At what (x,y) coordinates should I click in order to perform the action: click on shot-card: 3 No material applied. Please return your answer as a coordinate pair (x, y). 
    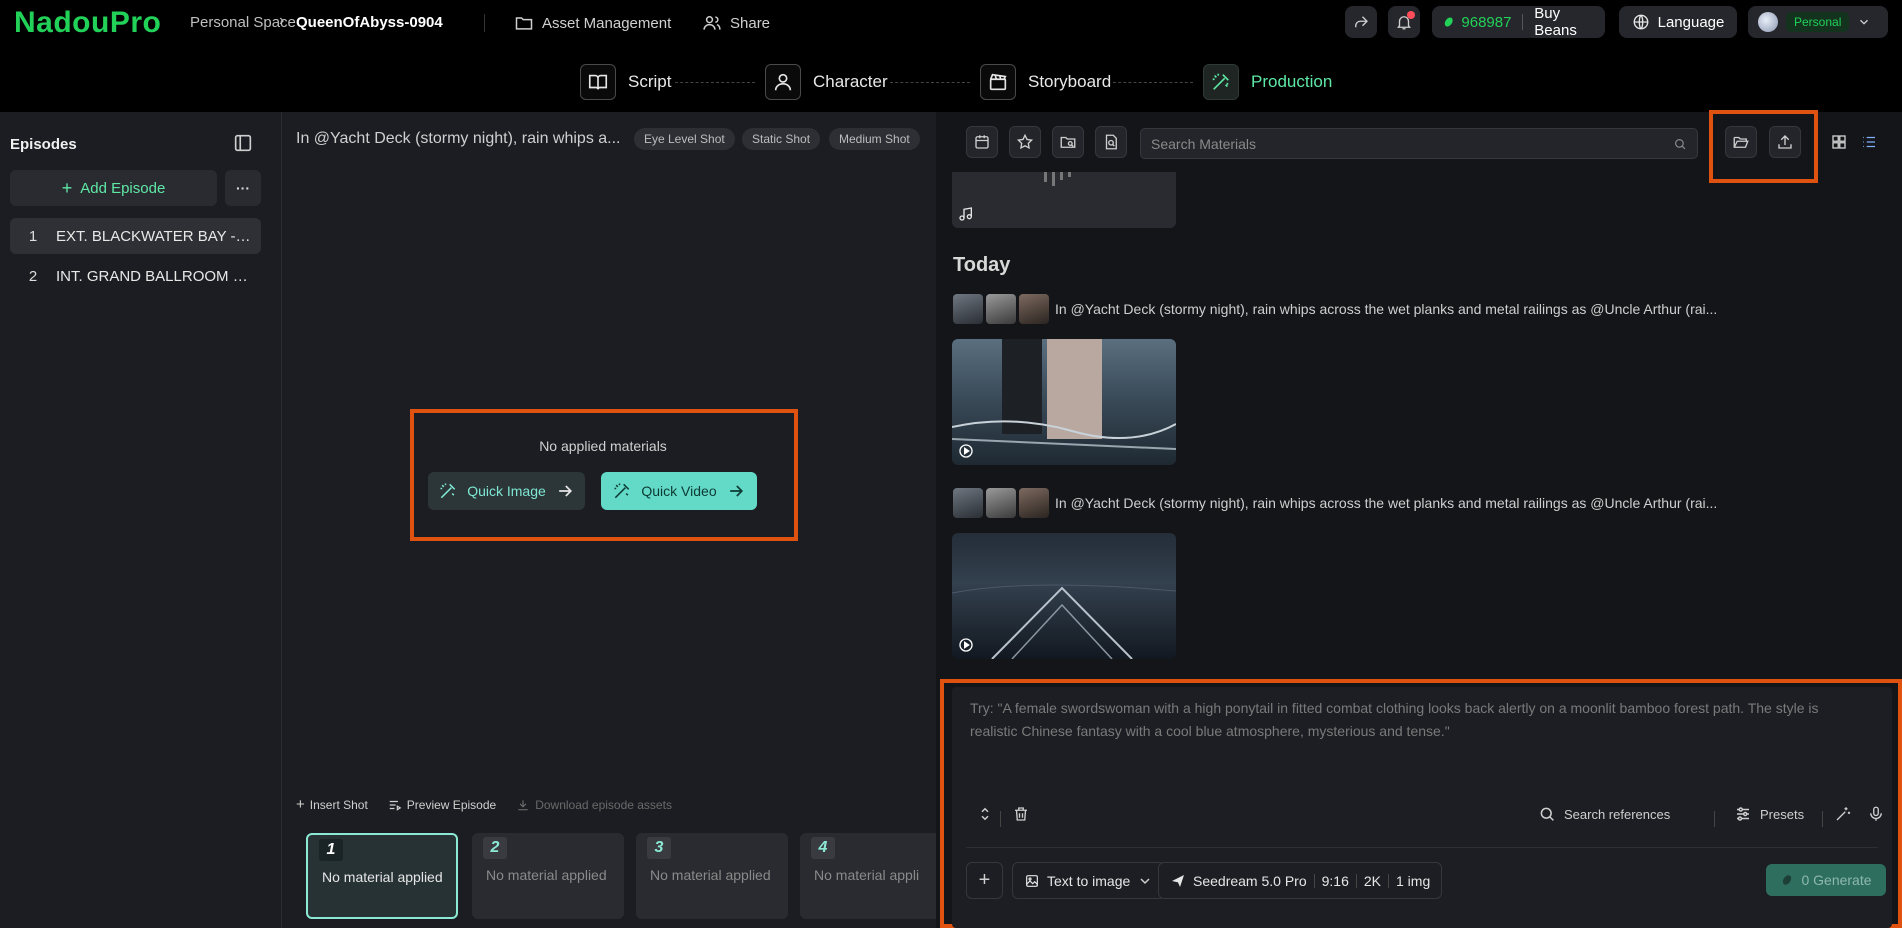
    Looking at the image, I should click on (712, 876).